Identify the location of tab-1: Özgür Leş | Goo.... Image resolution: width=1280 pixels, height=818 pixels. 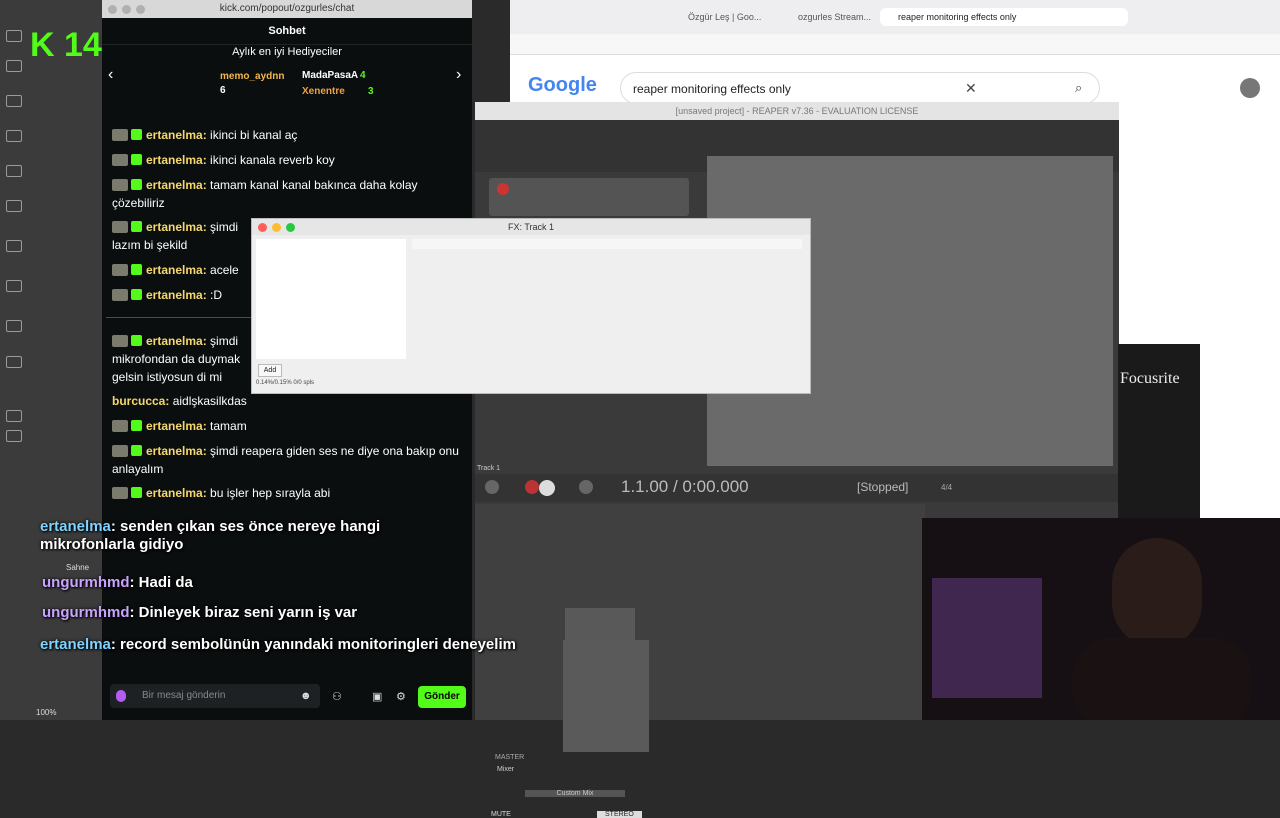
(724, 17).